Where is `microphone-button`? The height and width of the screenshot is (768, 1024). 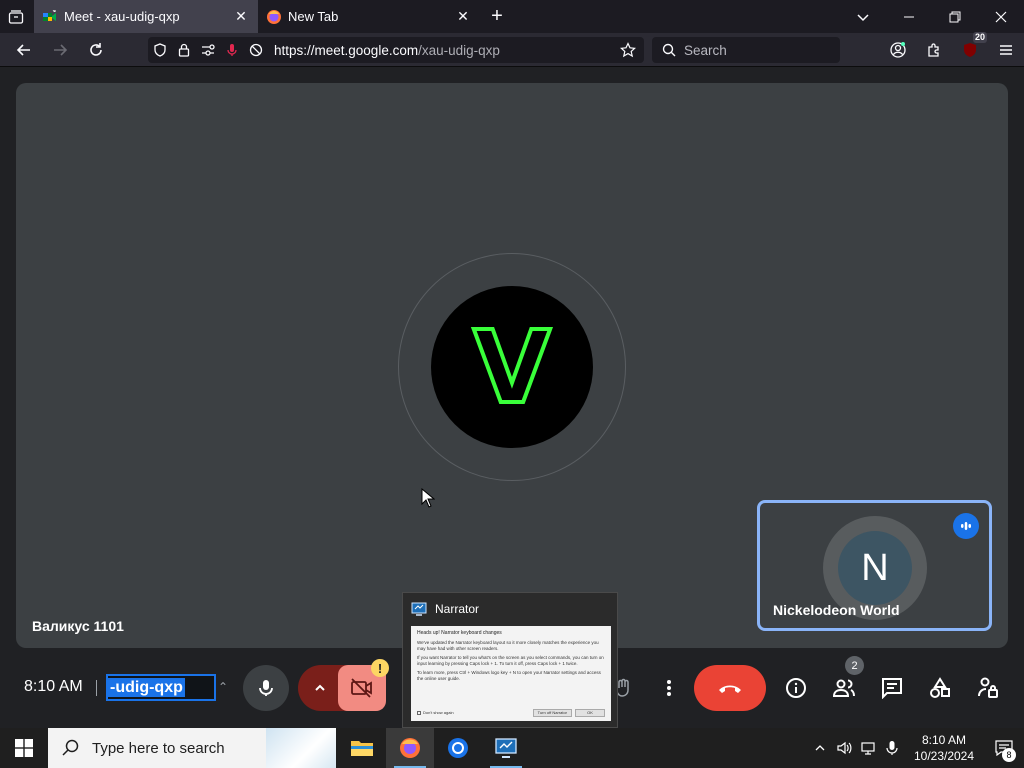
microphone-button is located at coordinates (266, 688).